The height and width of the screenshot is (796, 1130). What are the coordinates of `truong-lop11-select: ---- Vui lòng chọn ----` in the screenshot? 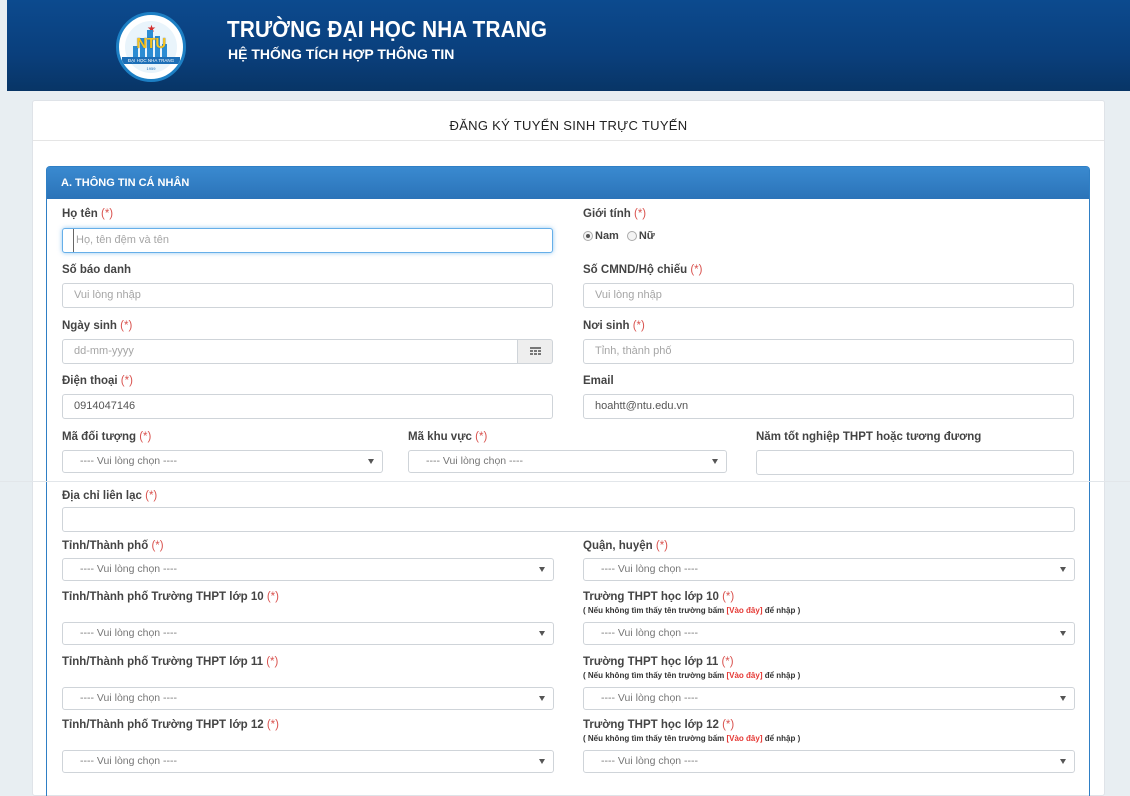 It's located at (829, 698).